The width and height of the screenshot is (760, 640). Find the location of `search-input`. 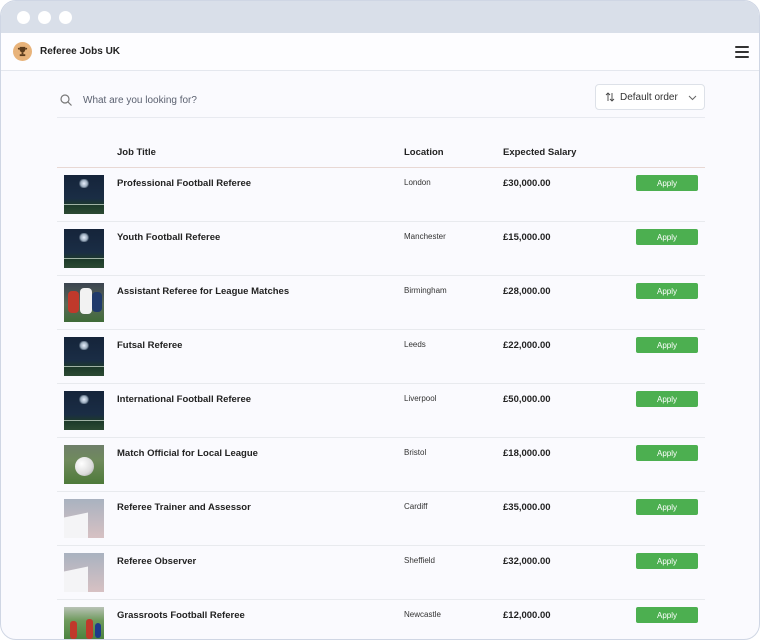

search-input is located at coordinates (233, 100).